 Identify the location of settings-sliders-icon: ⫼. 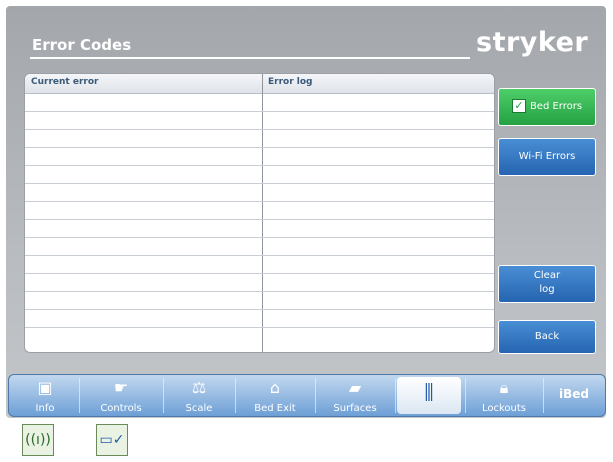
(429, 392).